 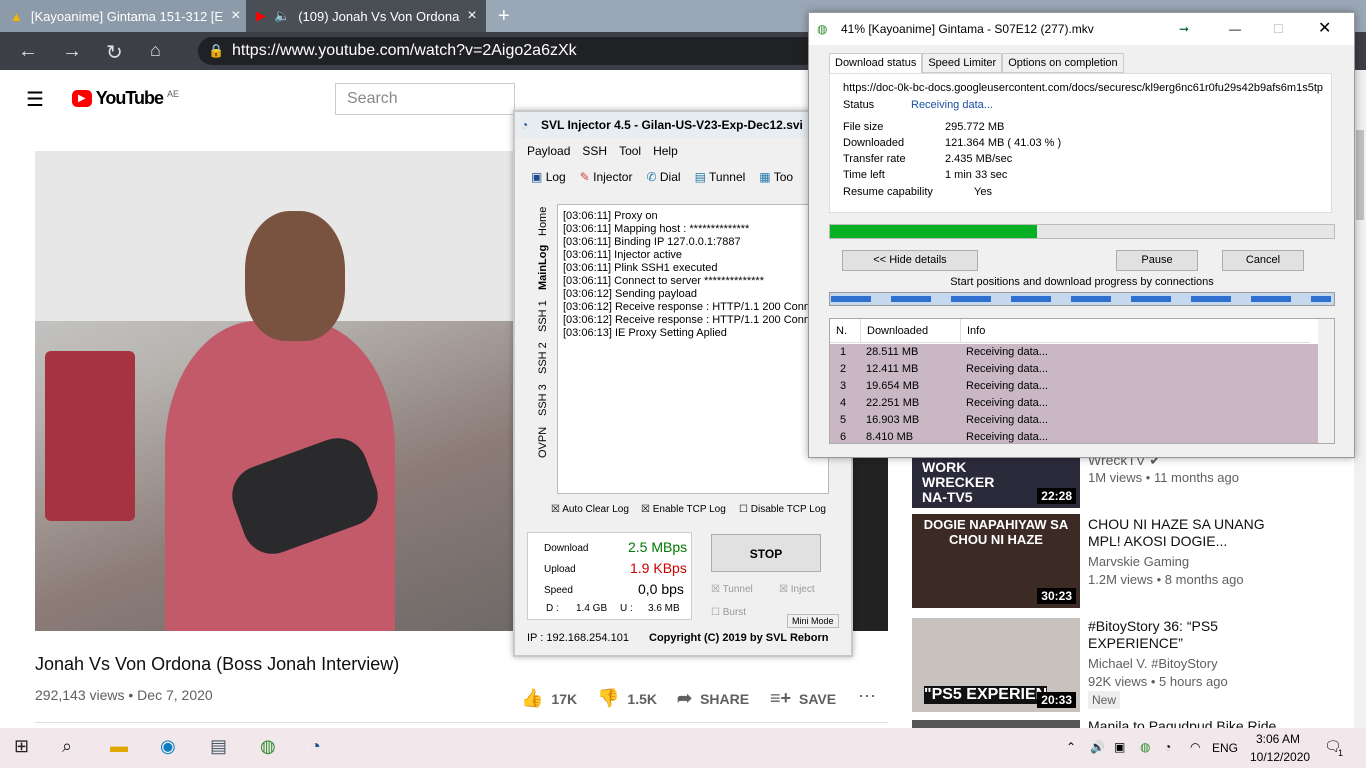 I want to click on tab-log: ▣ Log, so click(x=548, y=177).